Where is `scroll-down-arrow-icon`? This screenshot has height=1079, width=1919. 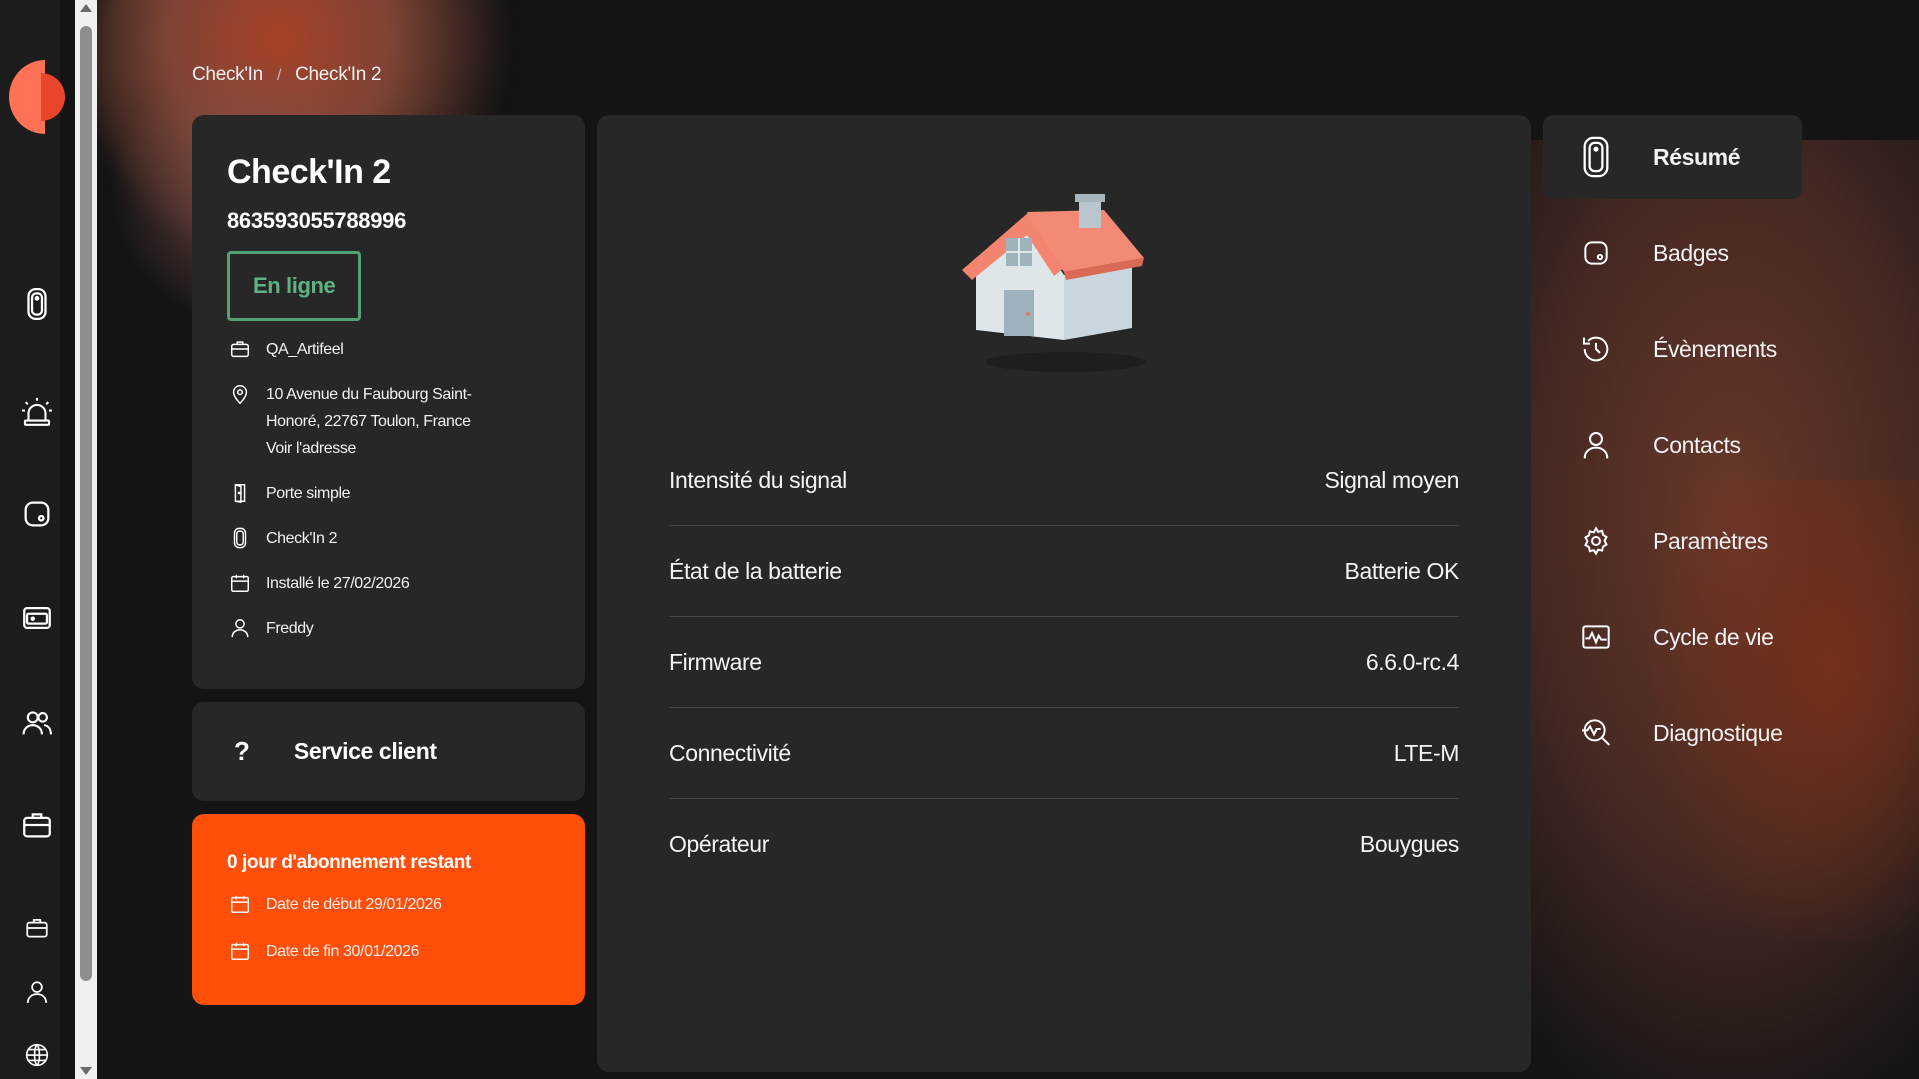 scroll-down-arrow-icon is located at coordinates (86, 1071).